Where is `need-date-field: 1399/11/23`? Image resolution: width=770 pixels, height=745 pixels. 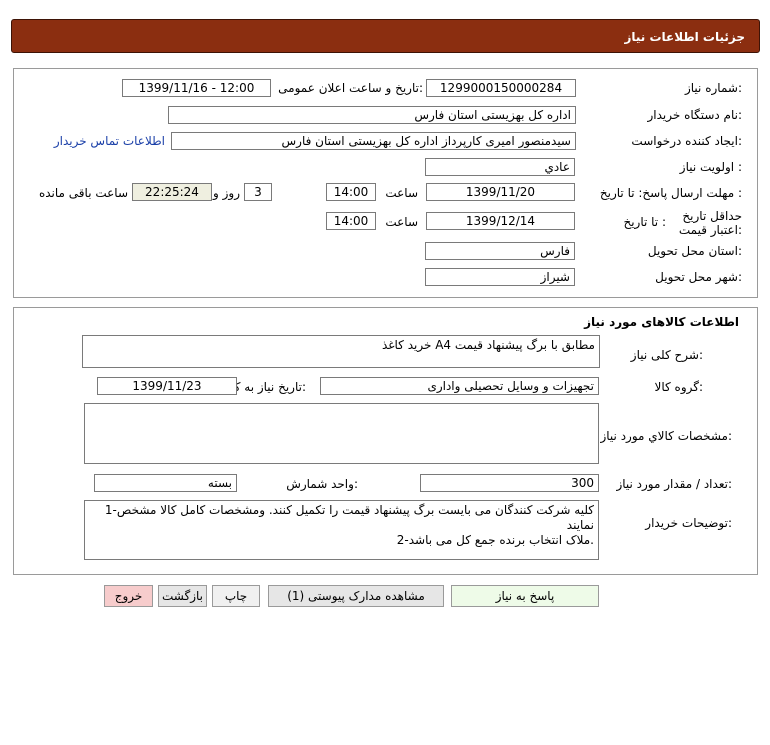
need-date-field: 1399/11/23 is located at coordinates (167, 386).